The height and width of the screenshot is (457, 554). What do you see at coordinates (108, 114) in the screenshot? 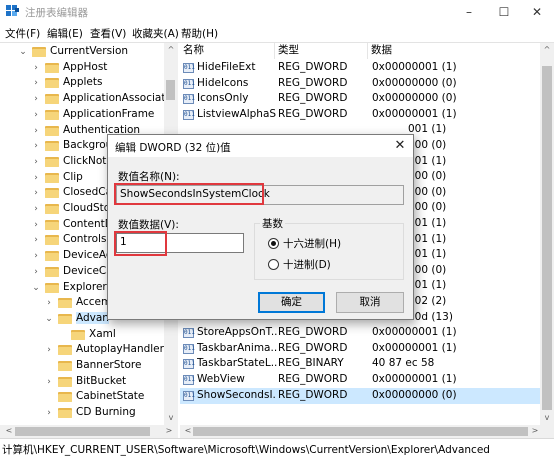
I see `tree-node-label: ApplicationFrame` at bounding box center [108, 114].